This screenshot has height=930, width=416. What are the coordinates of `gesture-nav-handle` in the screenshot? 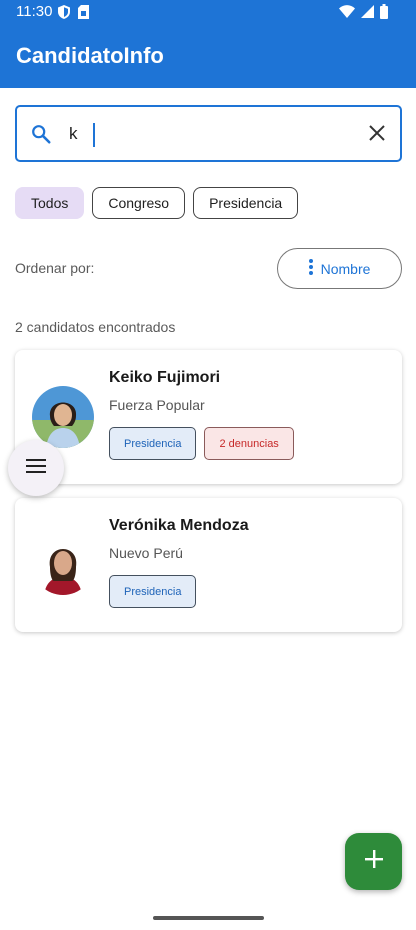 It's located at (208, 918).